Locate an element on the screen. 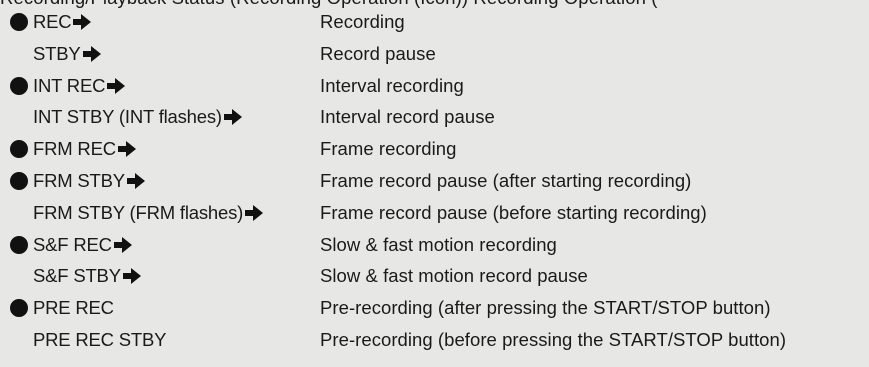 The width and height of the screenshot is (869, 367). status-code: INT REC is located at coordinates (80, 86).